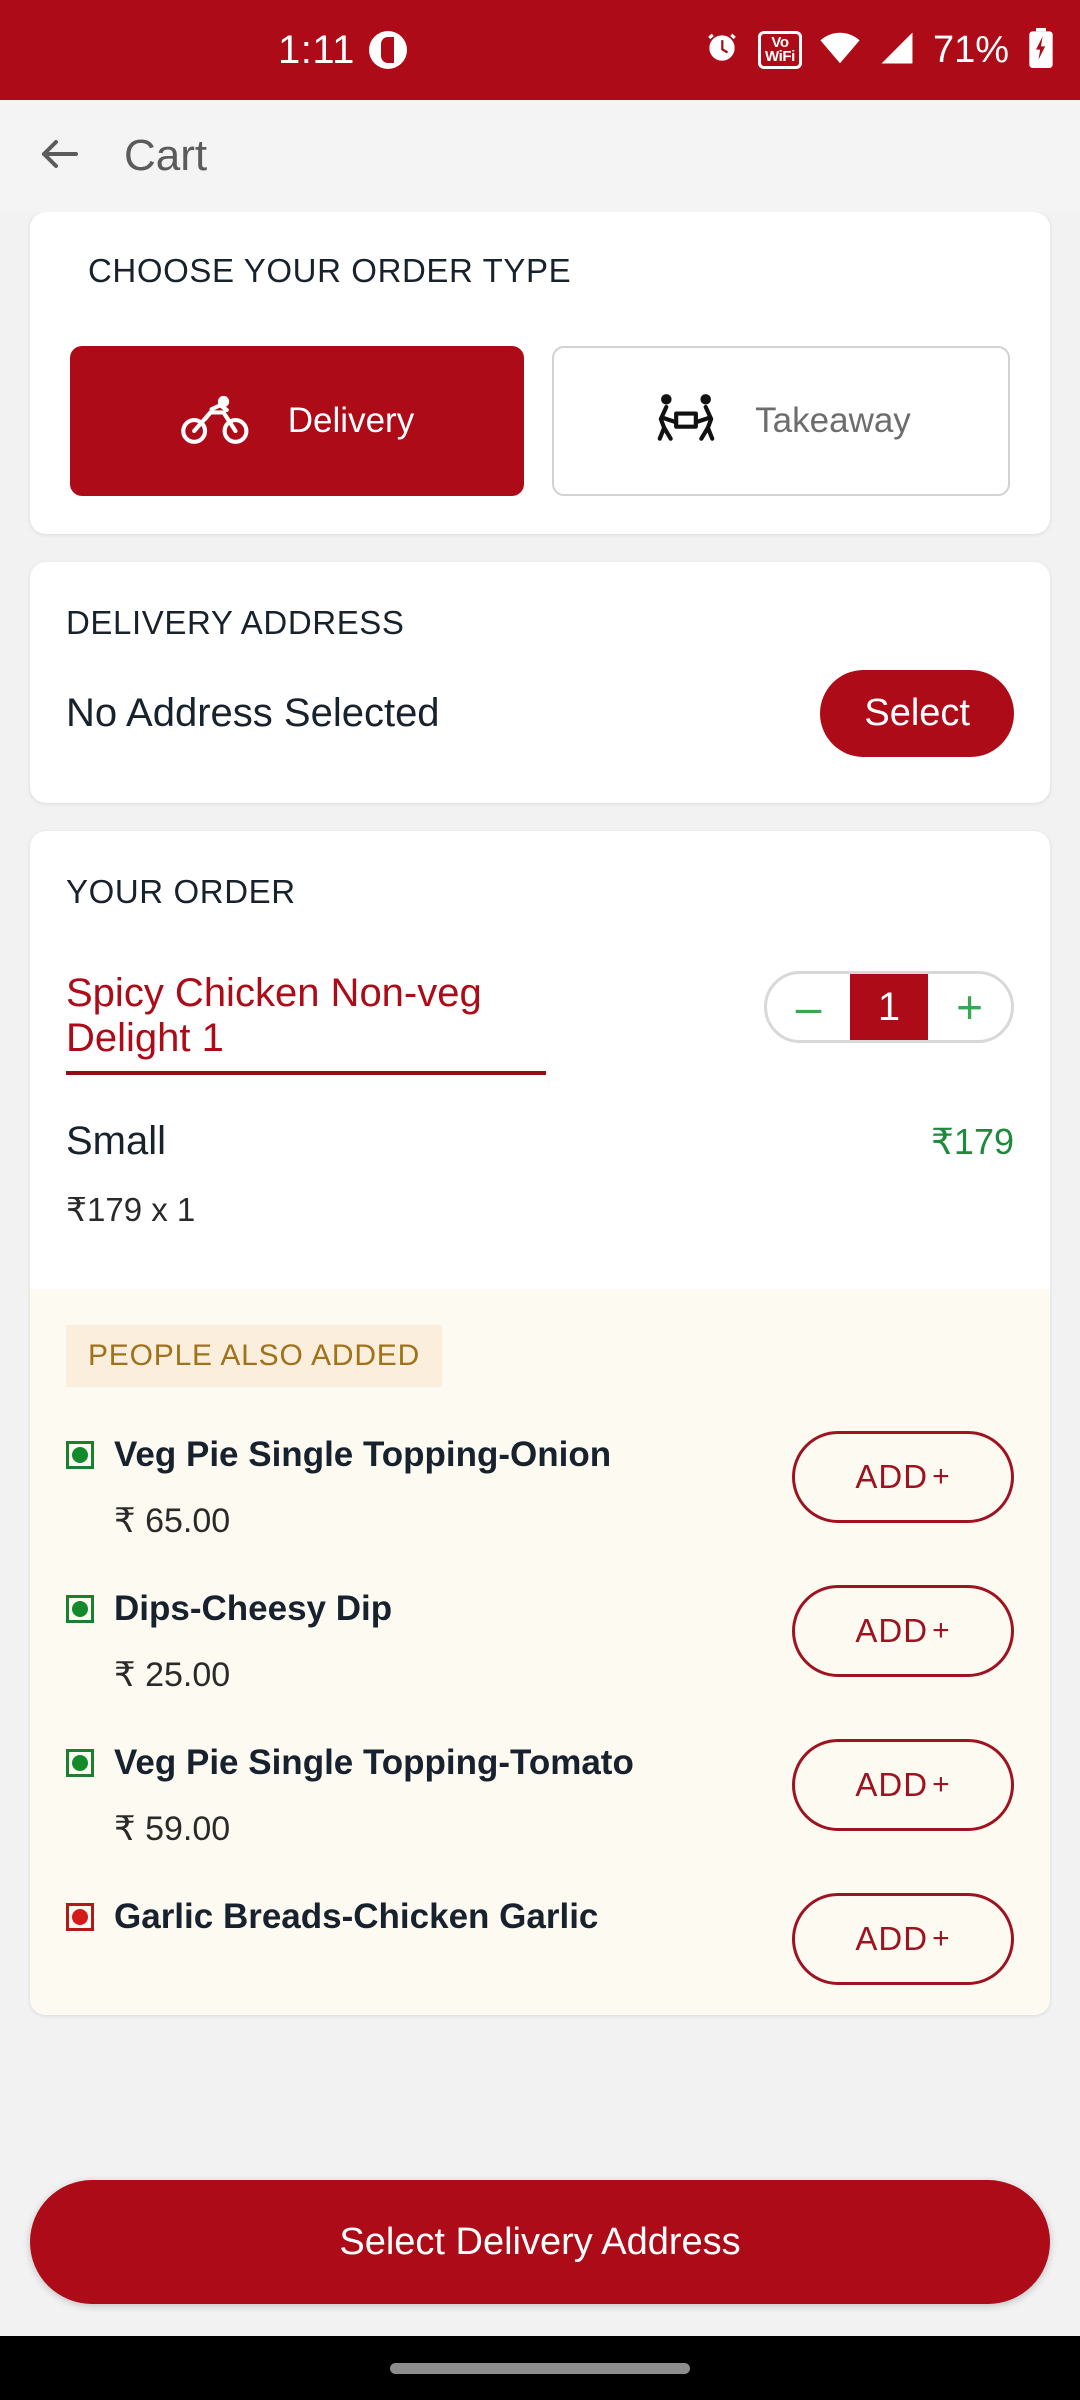  I want to click on bottom-action-bar: Select Delivery Address, so click(540, 2242).